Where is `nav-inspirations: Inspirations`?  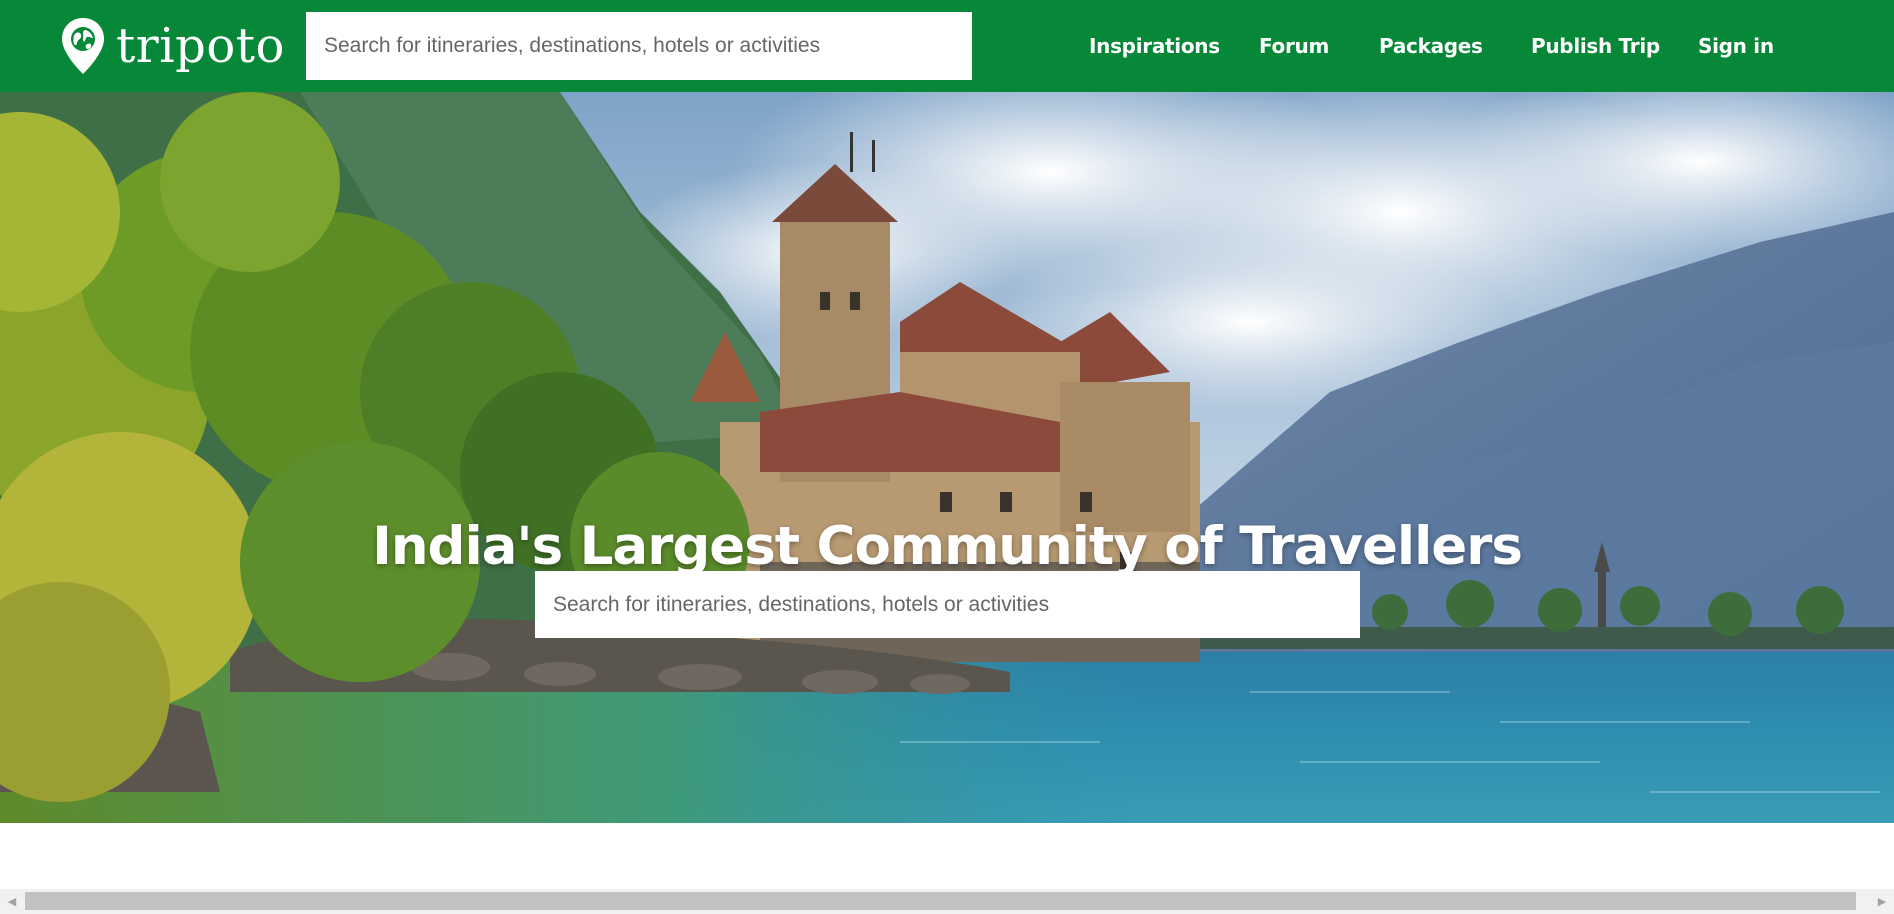 nav-inspirations: Inspirations is located at coordinates (1154, 46).